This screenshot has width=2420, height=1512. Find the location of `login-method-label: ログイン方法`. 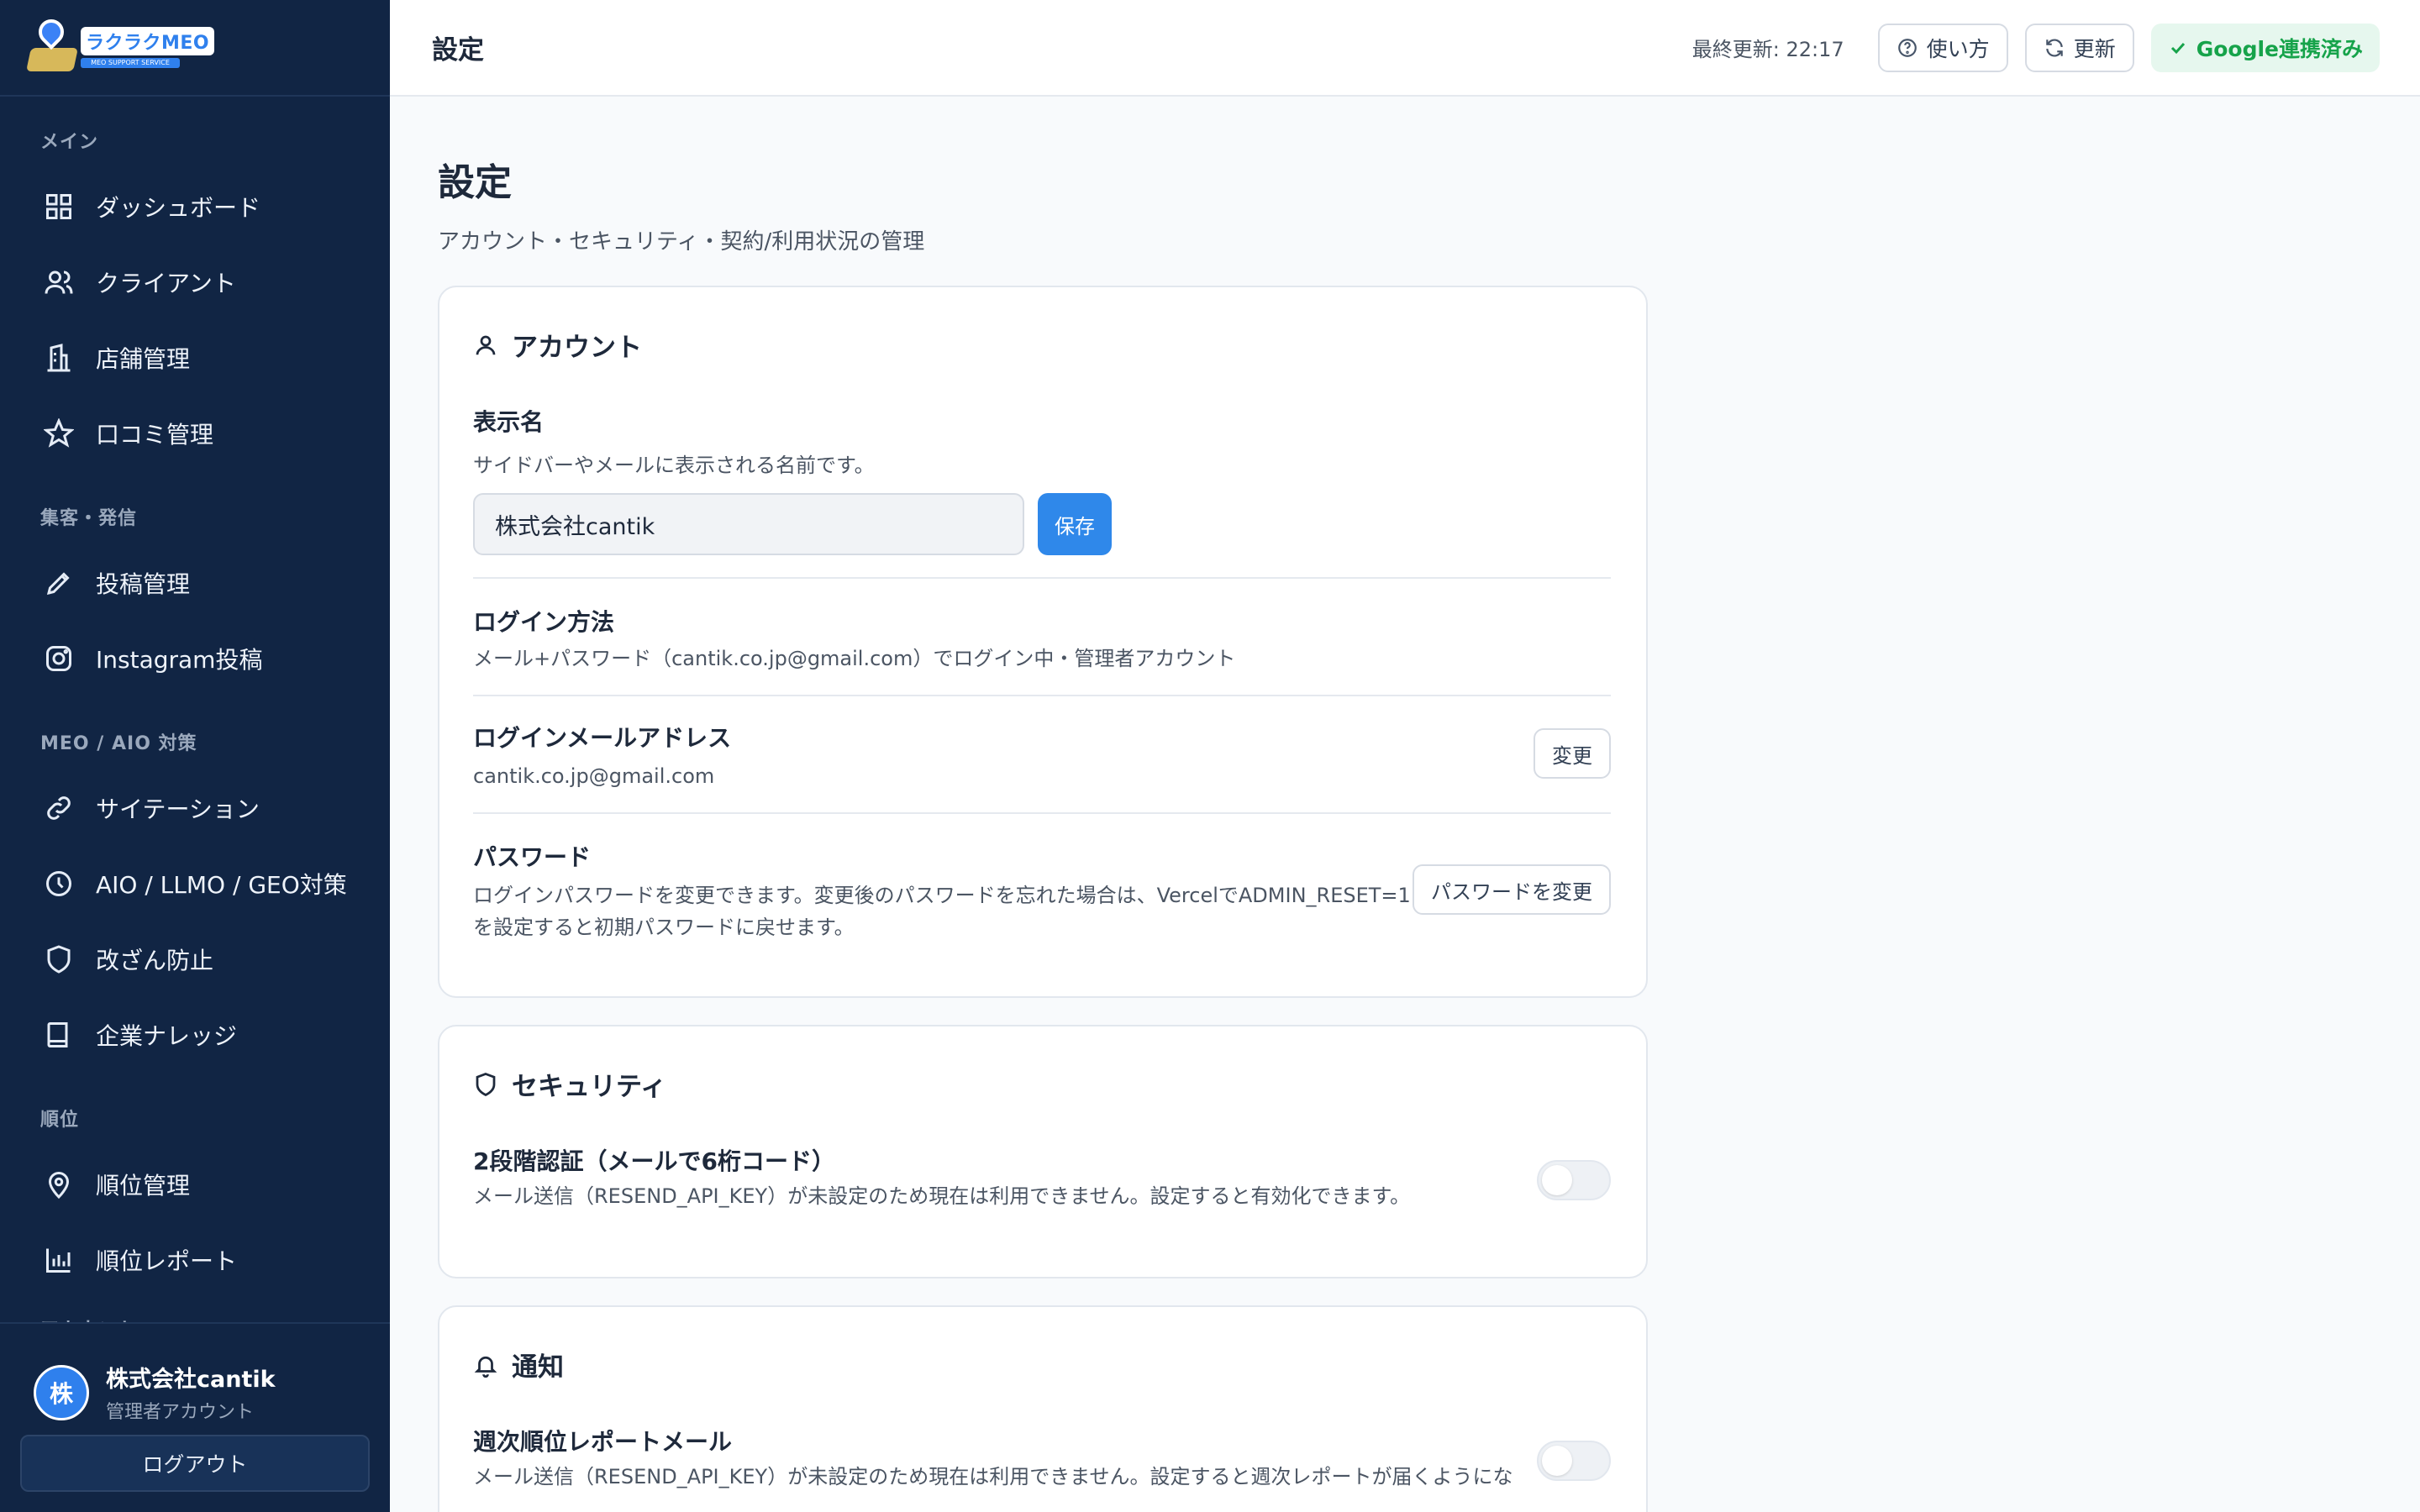

login-method-label: ログイン方法 is located at coordinates (544, 622).